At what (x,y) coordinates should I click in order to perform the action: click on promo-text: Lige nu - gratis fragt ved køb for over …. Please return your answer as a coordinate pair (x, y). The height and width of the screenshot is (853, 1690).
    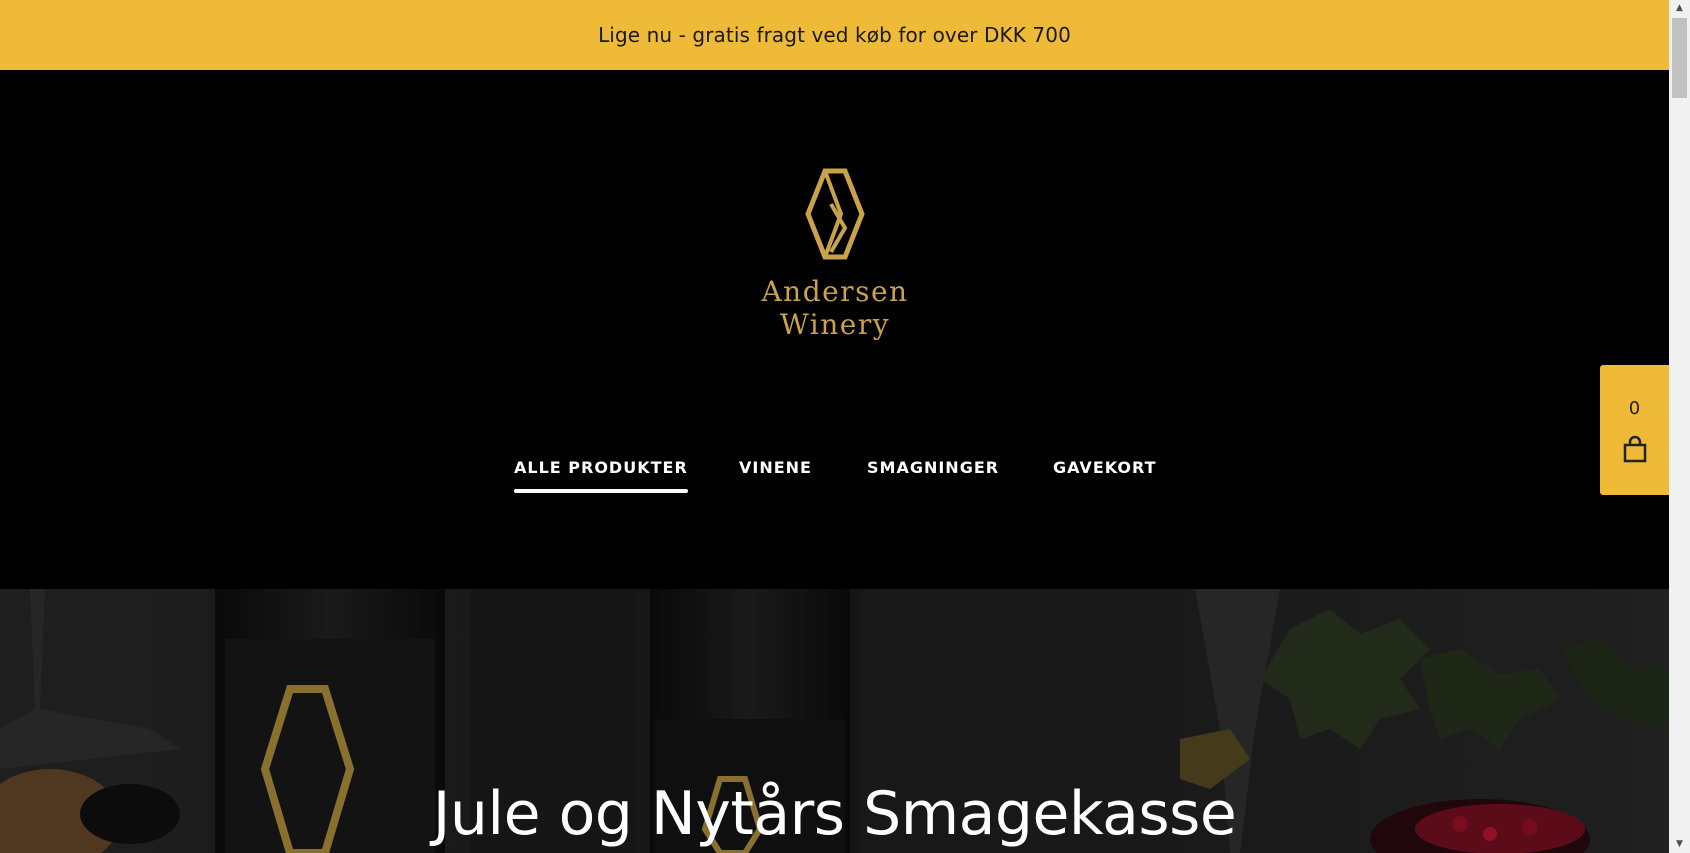
    Looking at the image, I should click on (834, 35).